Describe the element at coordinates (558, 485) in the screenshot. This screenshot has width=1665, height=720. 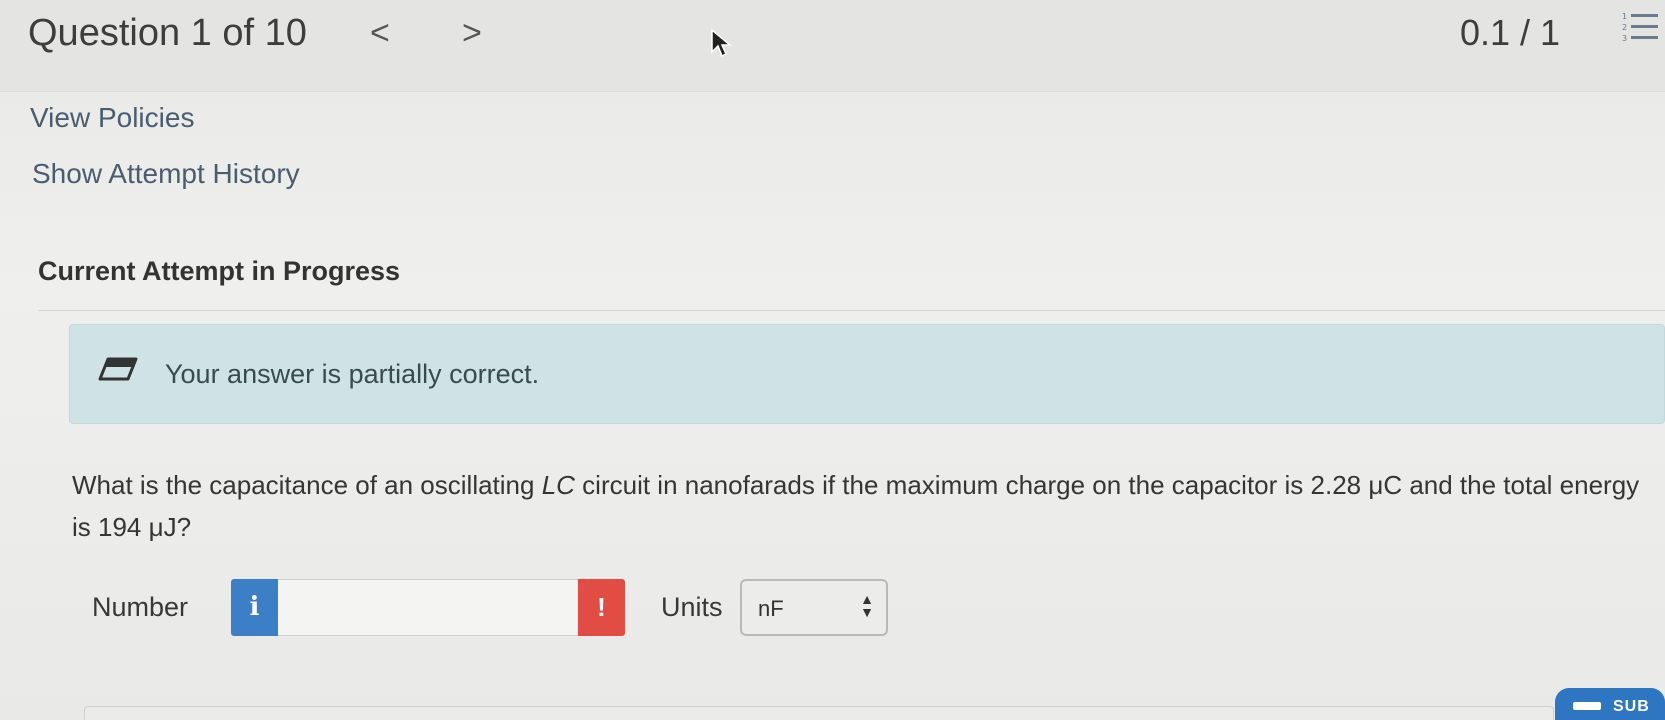
I see `question-italic-term: LC` at that location.